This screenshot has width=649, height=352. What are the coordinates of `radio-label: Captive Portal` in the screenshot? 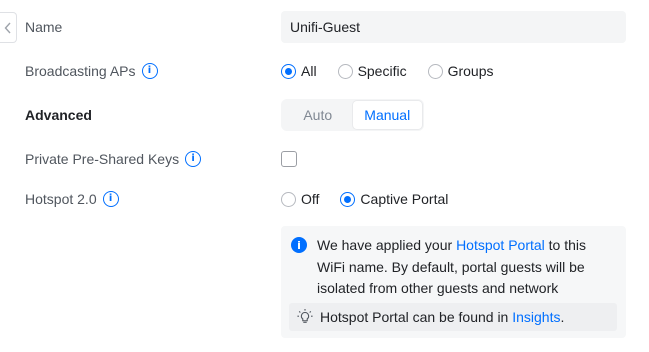 It's located at (404, 199).